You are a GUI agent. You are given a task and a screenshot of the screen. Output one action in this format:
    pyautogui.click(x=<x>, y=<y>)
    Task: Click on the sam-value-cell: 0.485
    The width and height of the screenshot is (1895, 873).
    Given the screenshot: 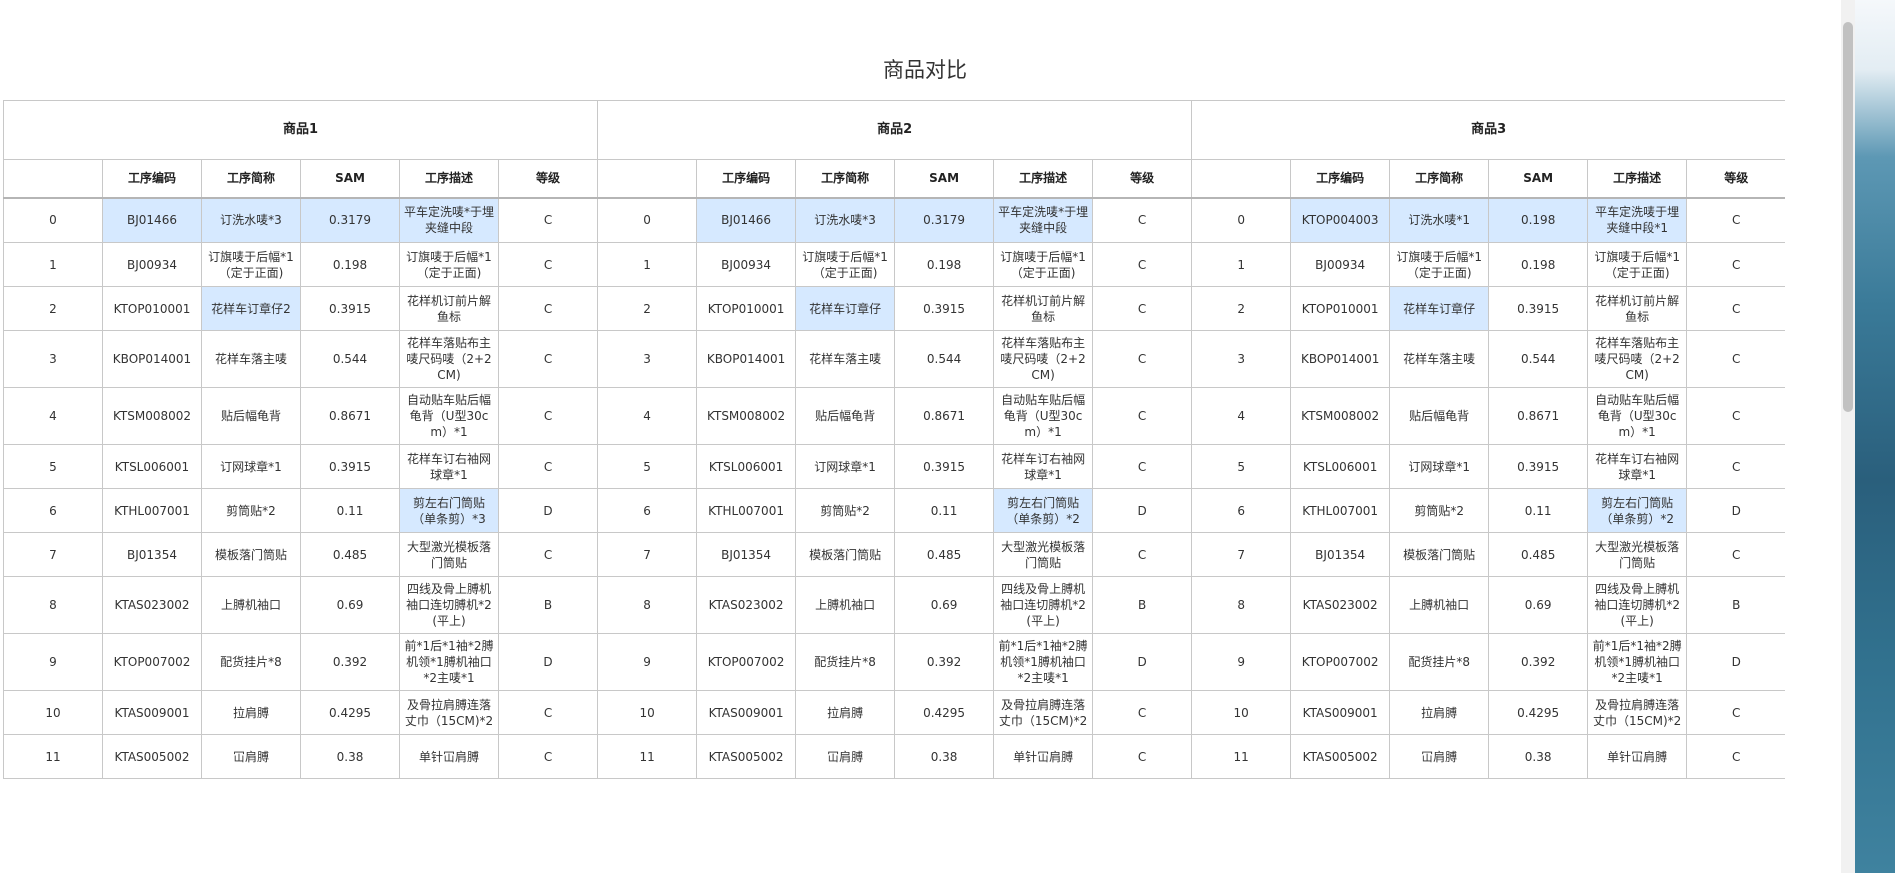 What is the action you would take?
    pyautogui.click(x=350, y=554)
    